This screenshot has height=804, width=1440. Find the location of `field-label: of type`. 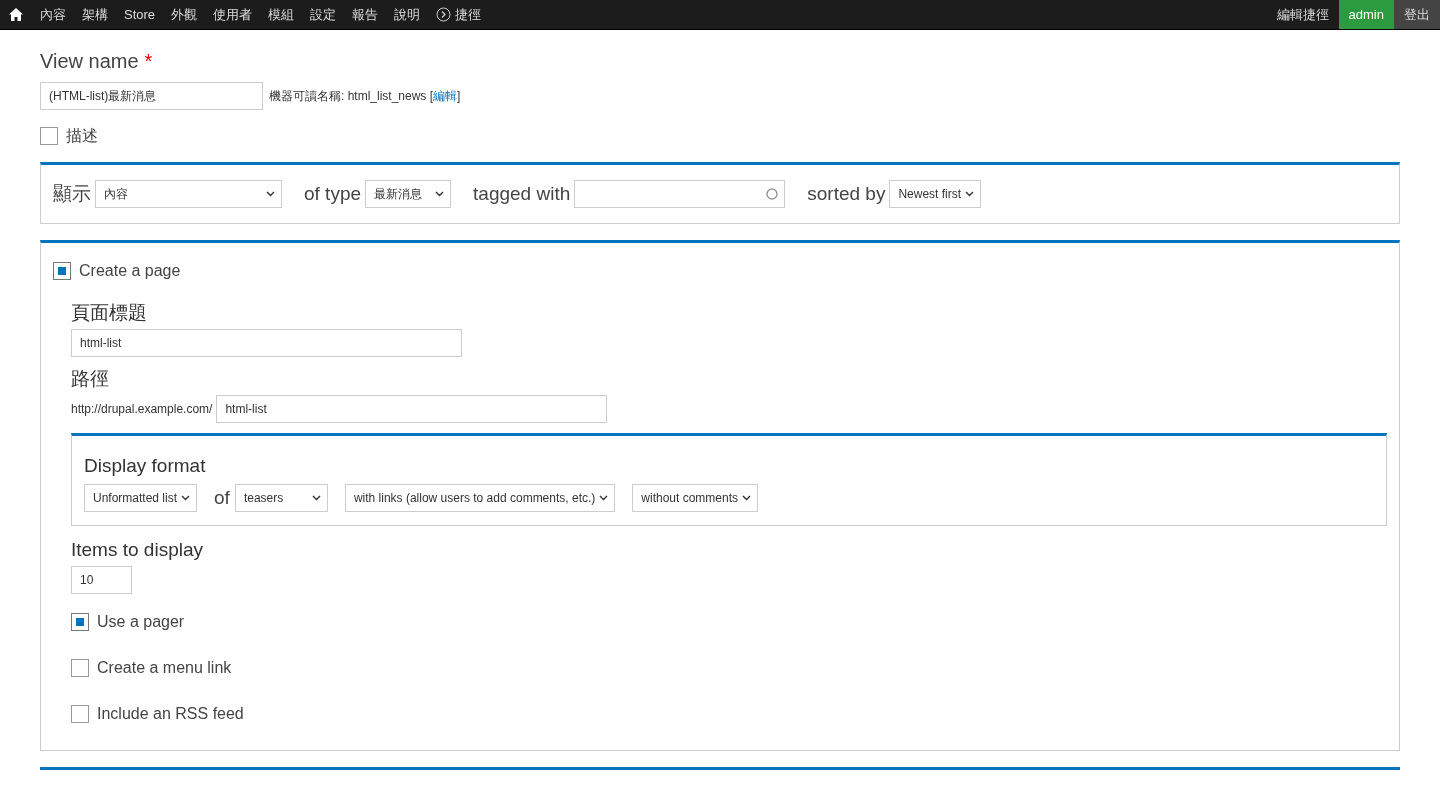

field-label: of type is located at coordinates (333, 193).